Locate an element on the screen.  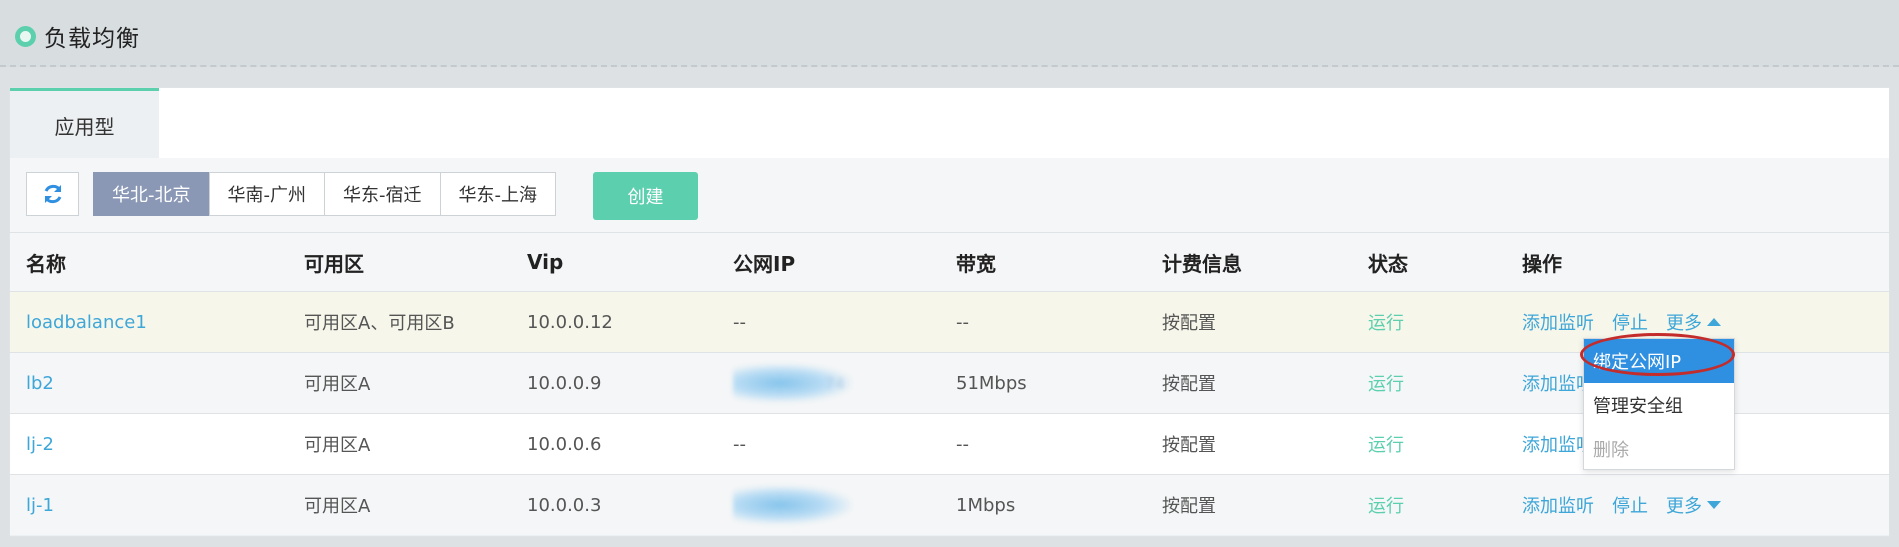
refresh-button is located at coordinates (52, 194).